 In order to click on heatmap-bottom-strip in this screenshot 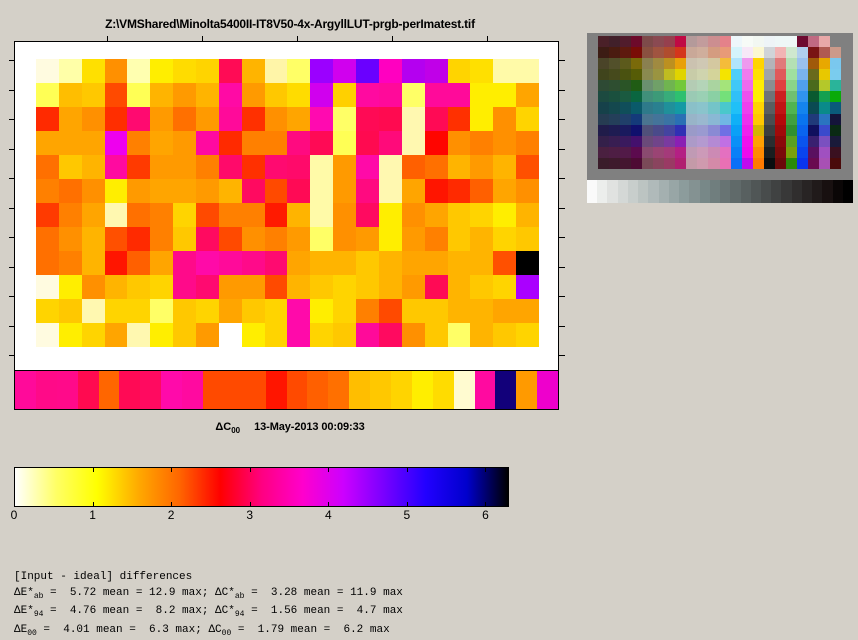, I will do `click(286, 390)`.